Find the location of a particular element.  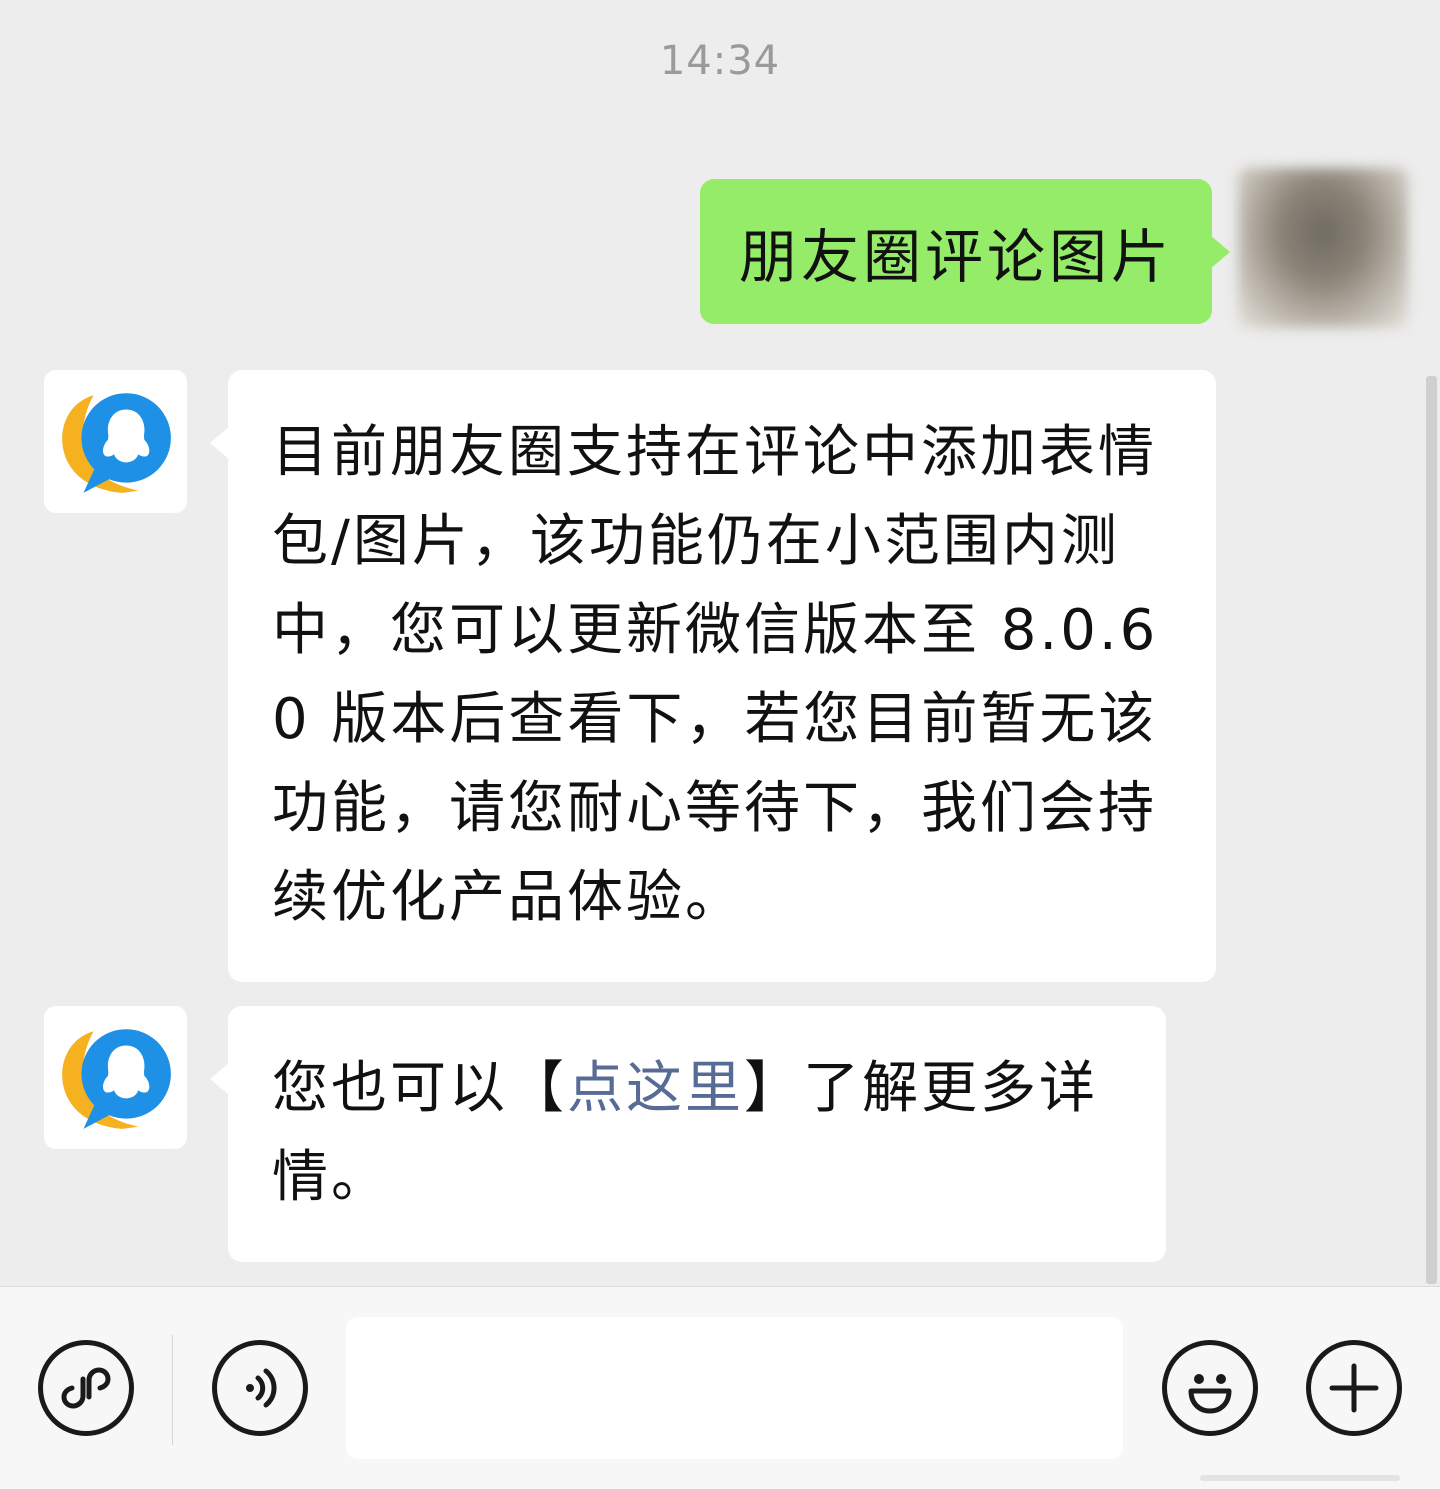

incoming-message-bubble: 您也可以【点这里】了解更多详情。 is located at coordinates (688, 1134).